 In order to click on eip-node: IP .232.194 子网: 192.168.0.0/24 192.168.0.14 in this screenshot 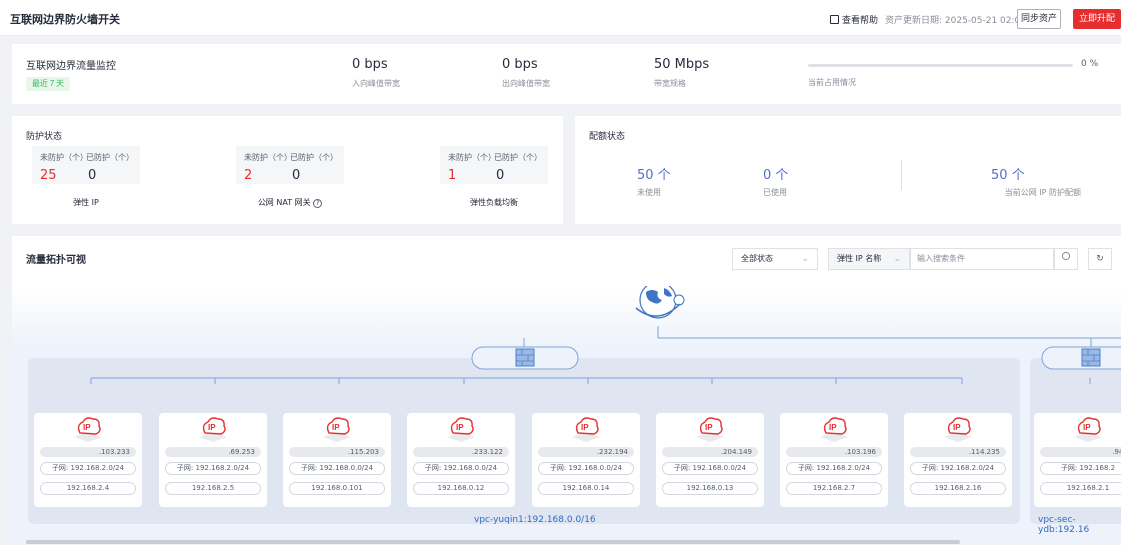, I will do `click(586, 460)`.